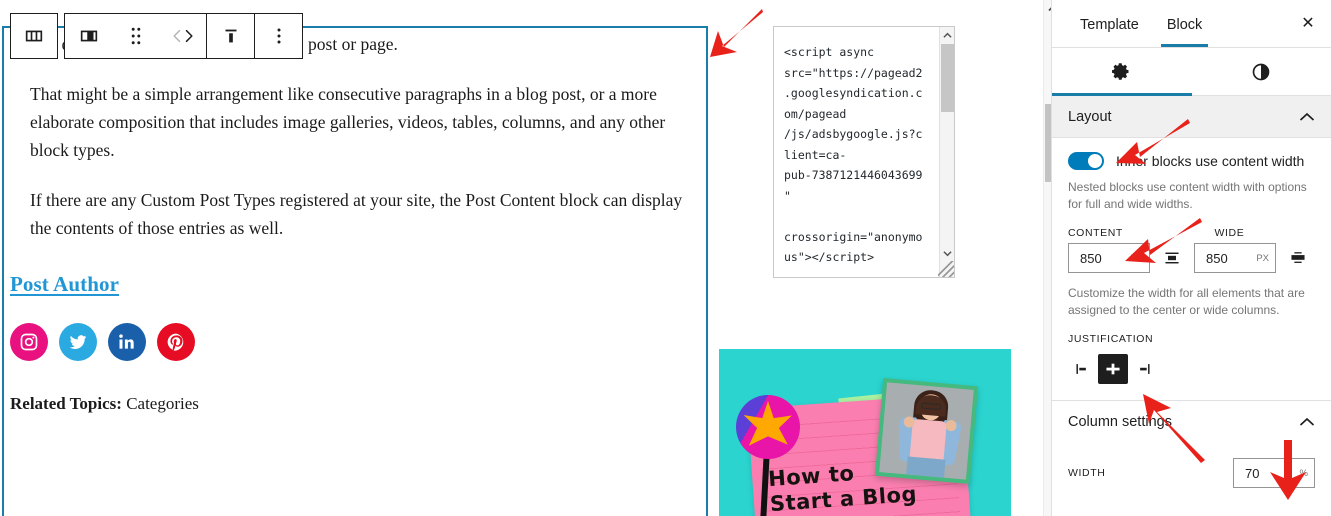 The height and width of the screenshot is (516, 1331). I want to click on justify-center-button, so click(1113, 369).